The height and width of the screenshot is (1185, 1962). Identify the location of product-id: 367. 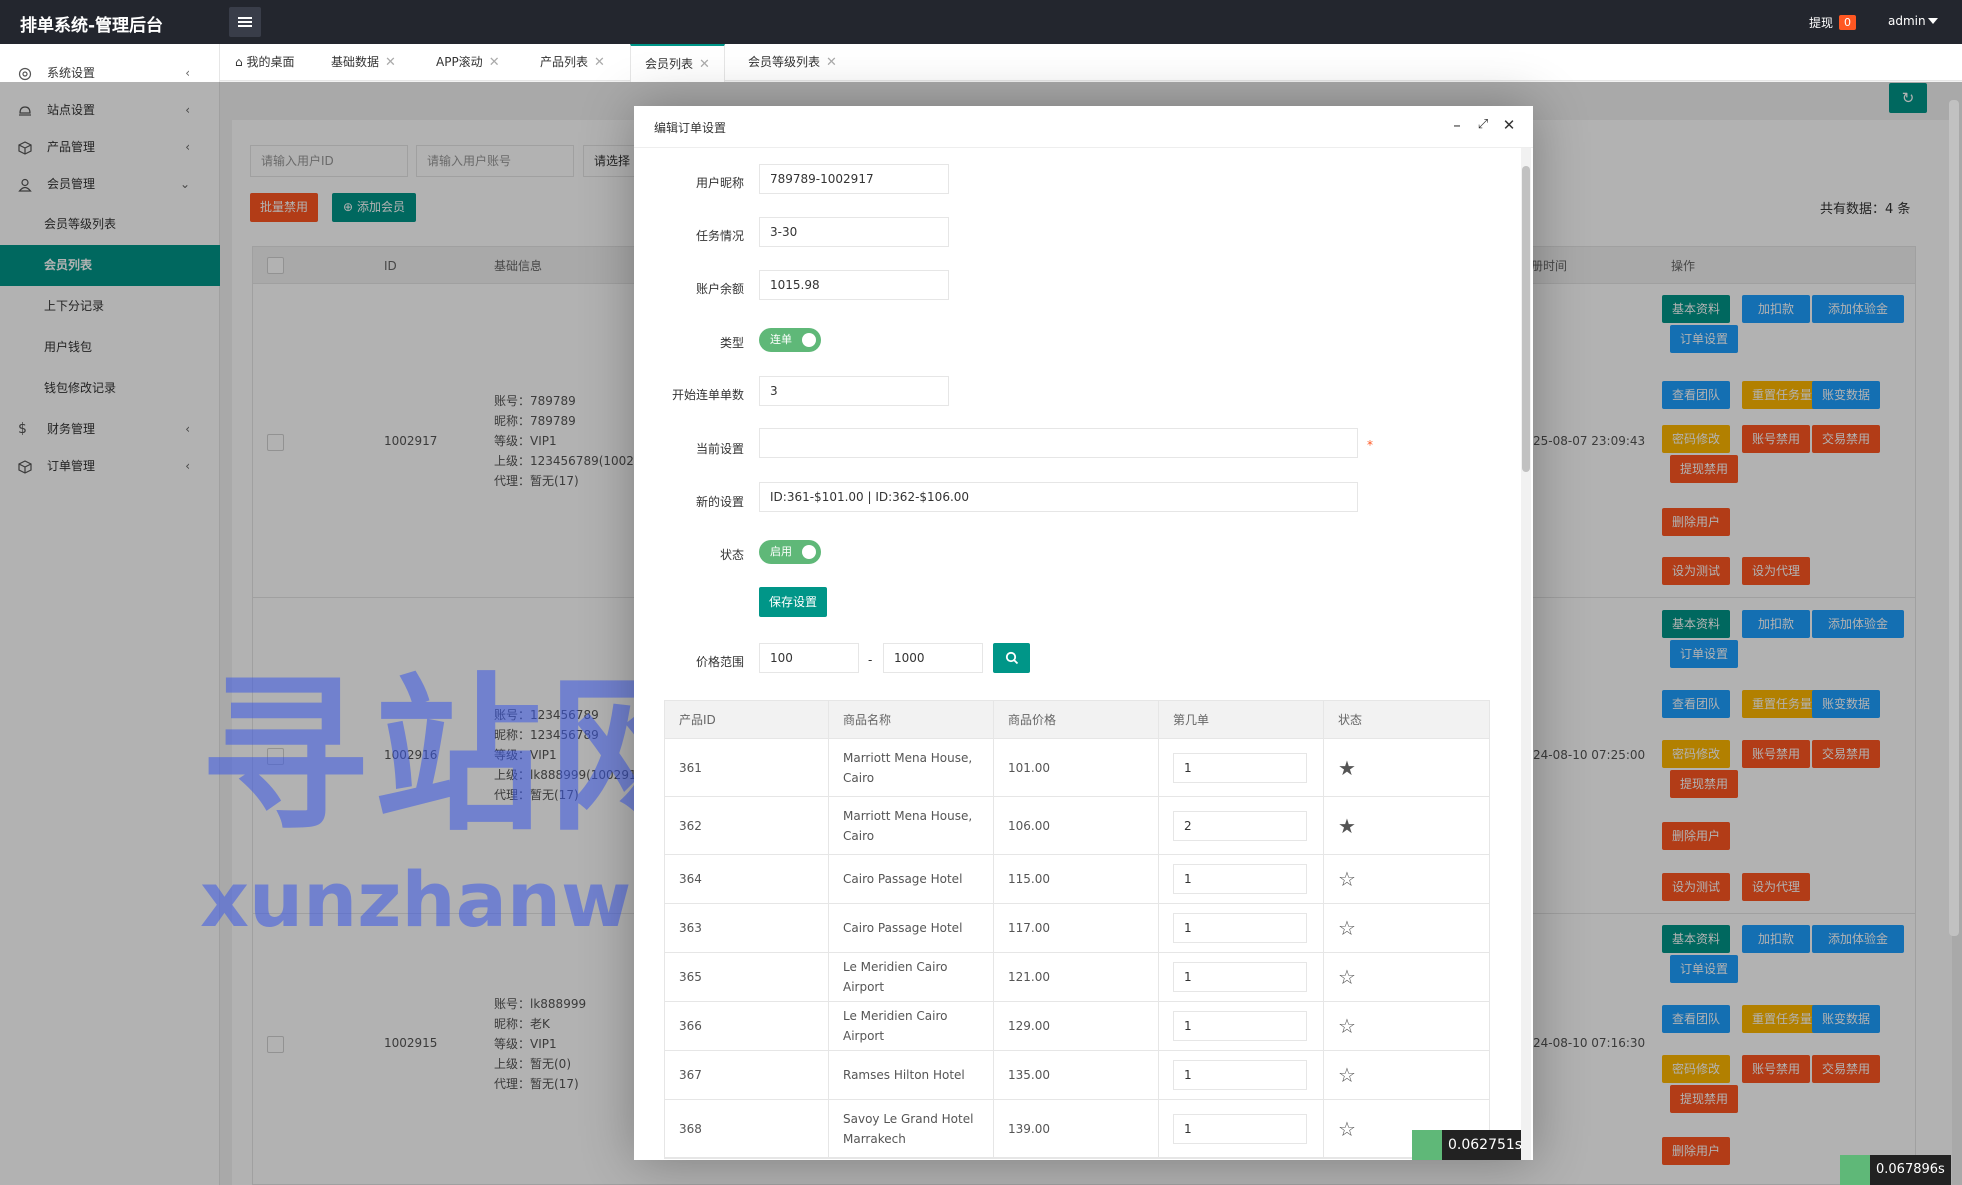
(747, 1075).